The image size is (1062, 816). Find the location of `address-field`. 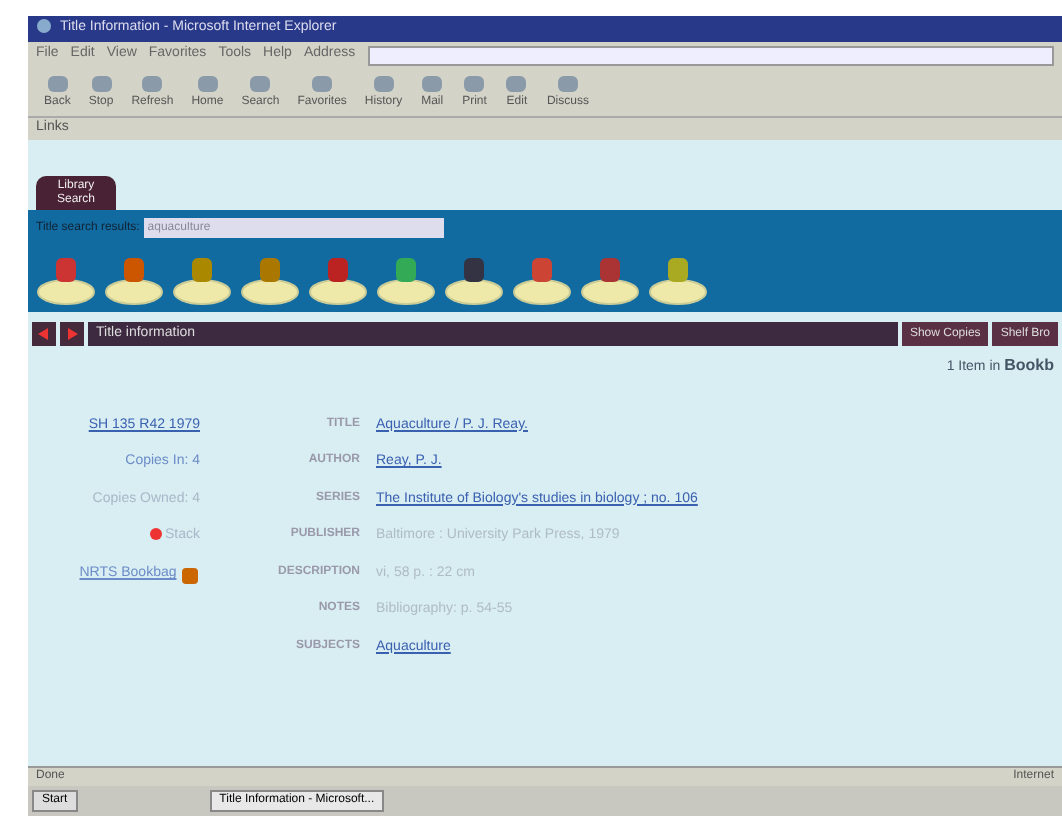

address-field is located at coordinates (710, 55).